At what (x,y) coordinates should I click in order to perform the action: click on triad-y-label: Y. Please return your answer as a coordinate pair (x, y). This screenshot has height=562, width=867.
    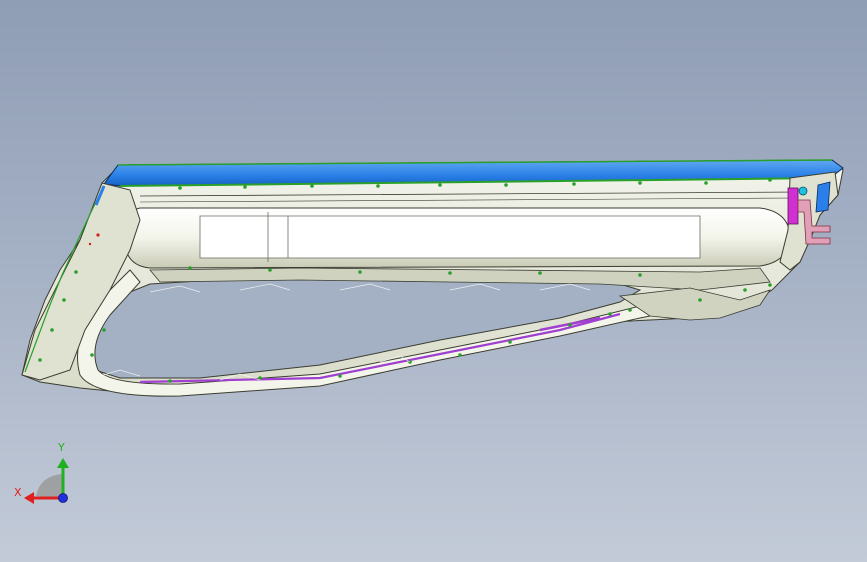
    Looking at the image, I should click on (61, 447).